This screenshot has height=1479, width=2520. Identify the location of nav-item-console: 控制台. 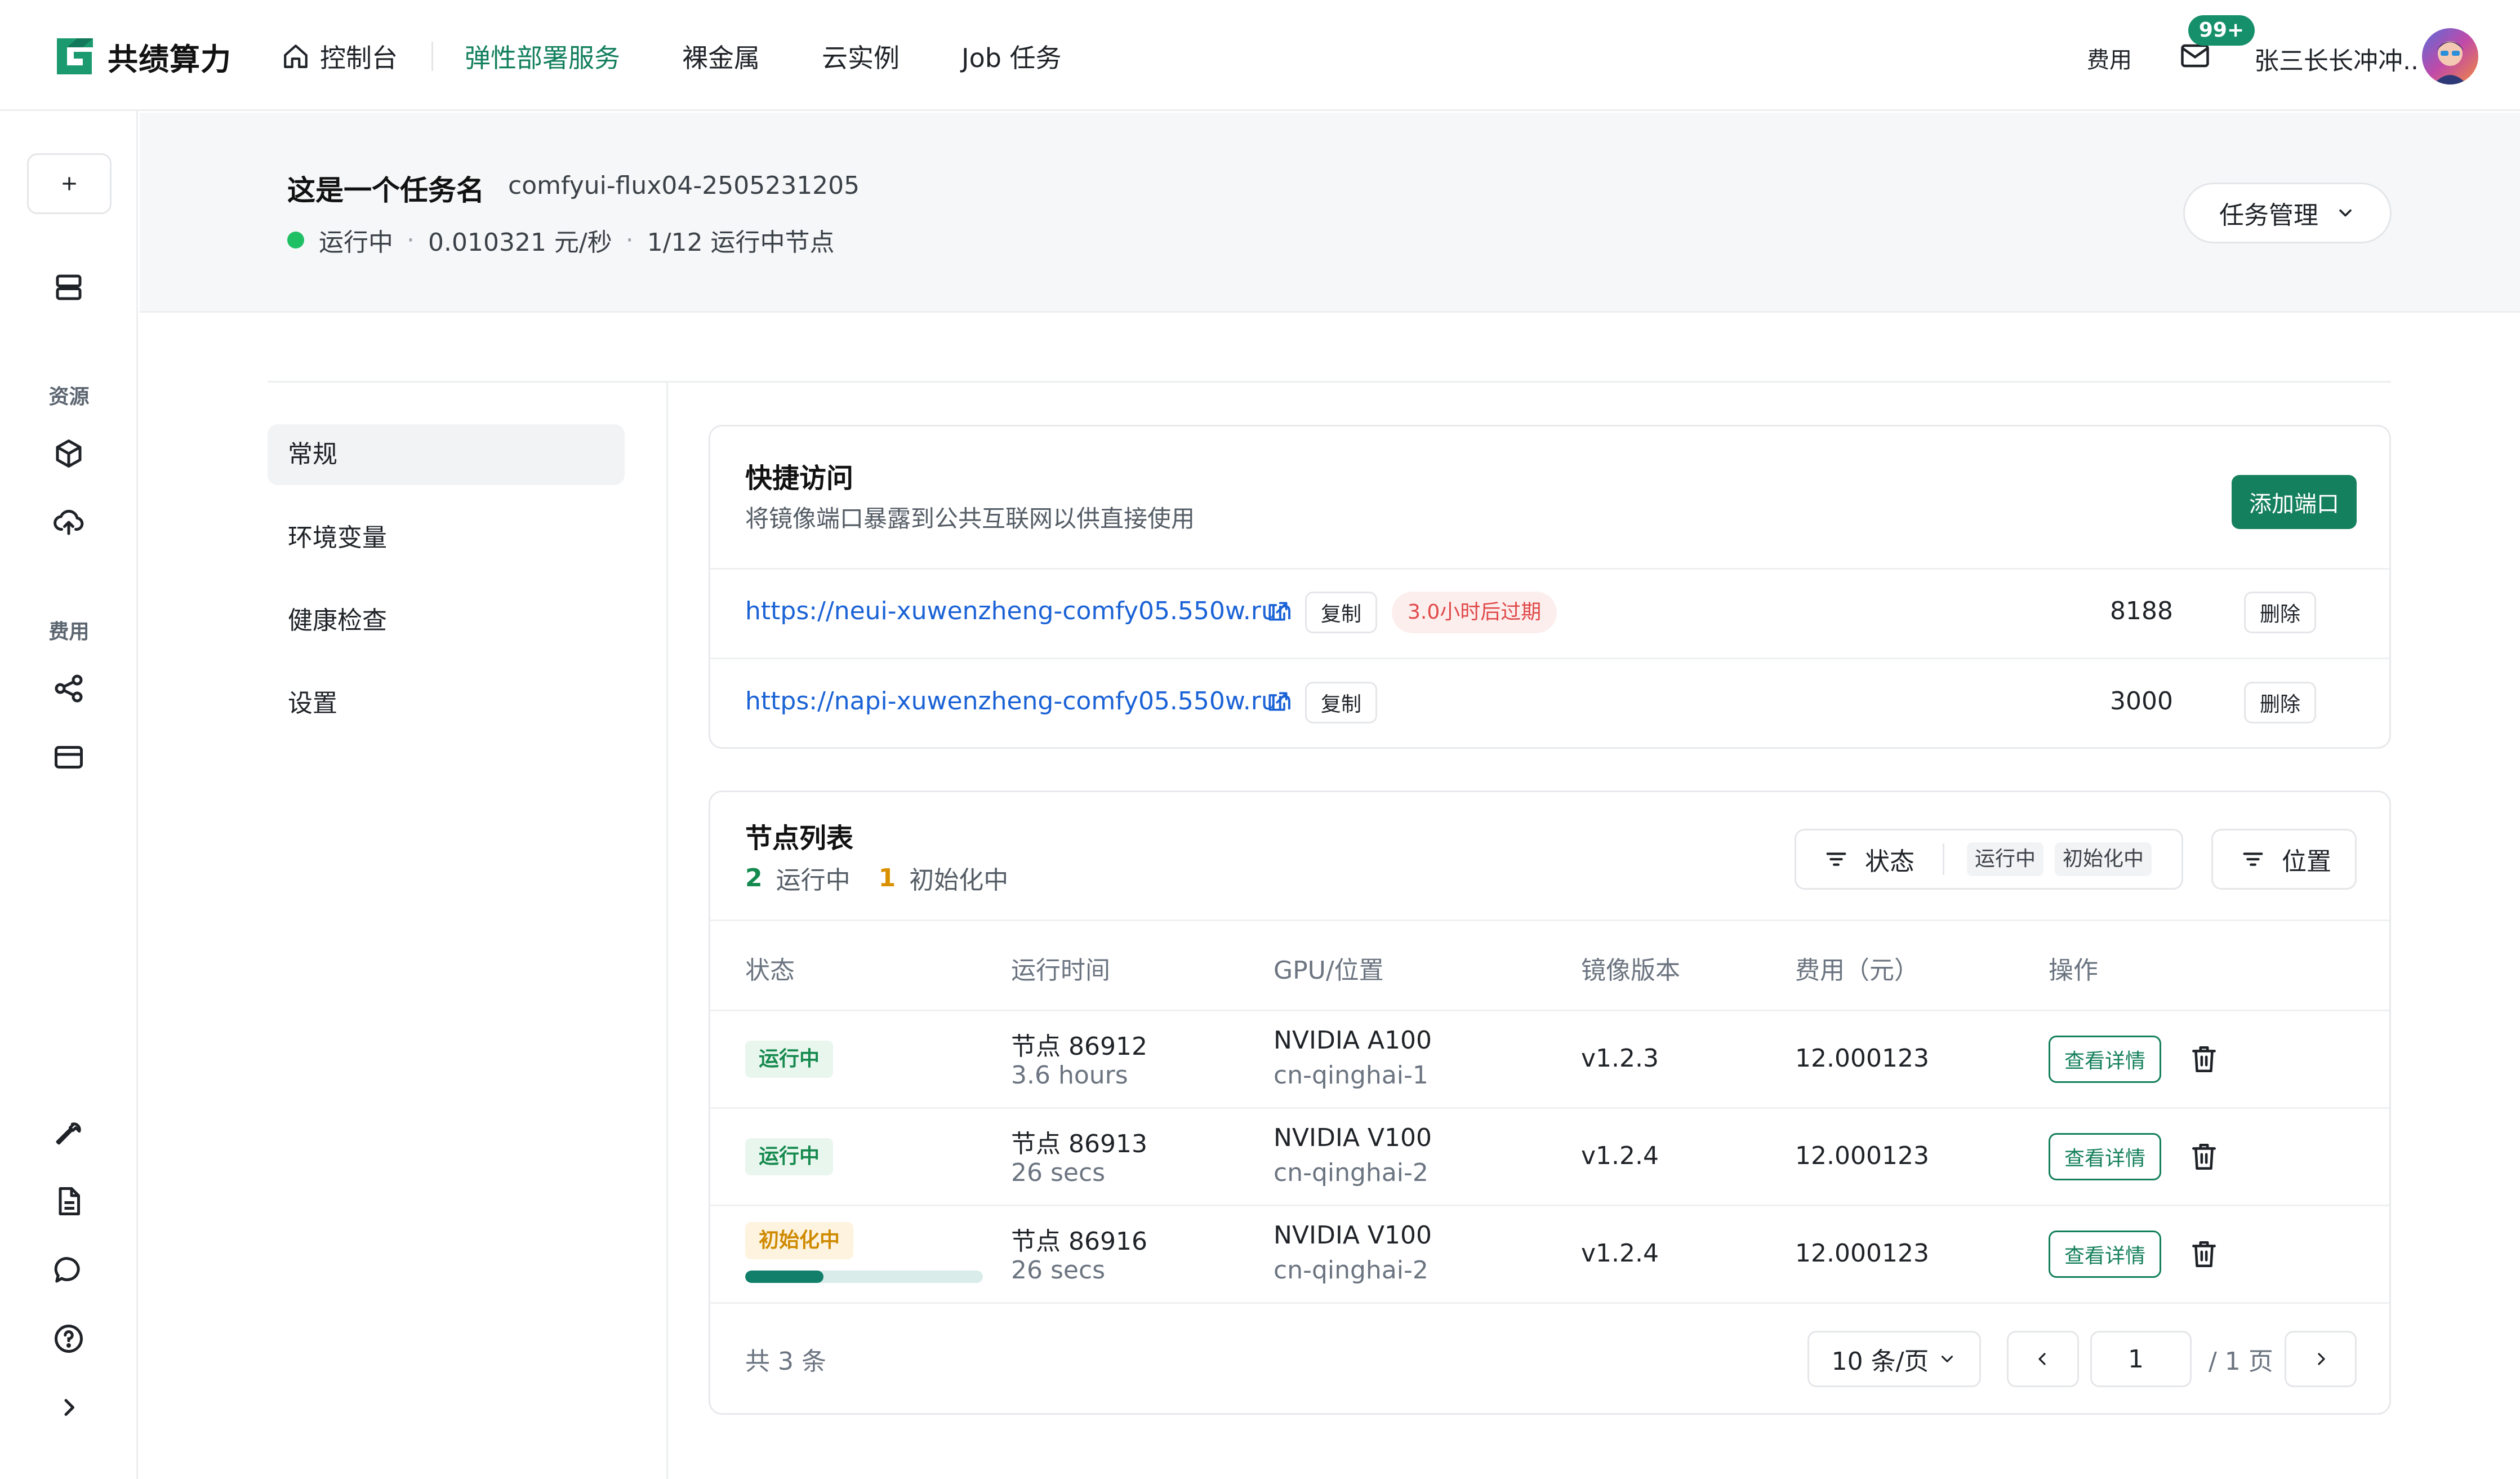
(340, 56).